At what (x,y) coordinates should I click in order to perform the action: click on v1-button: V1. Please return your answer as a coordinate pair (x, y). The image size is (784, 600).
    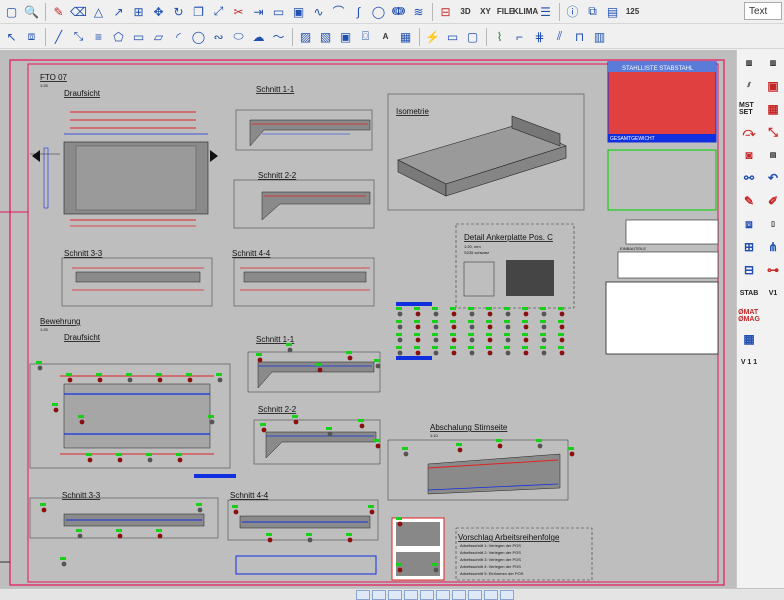
    Looking at the image, I should click on (773, 293).